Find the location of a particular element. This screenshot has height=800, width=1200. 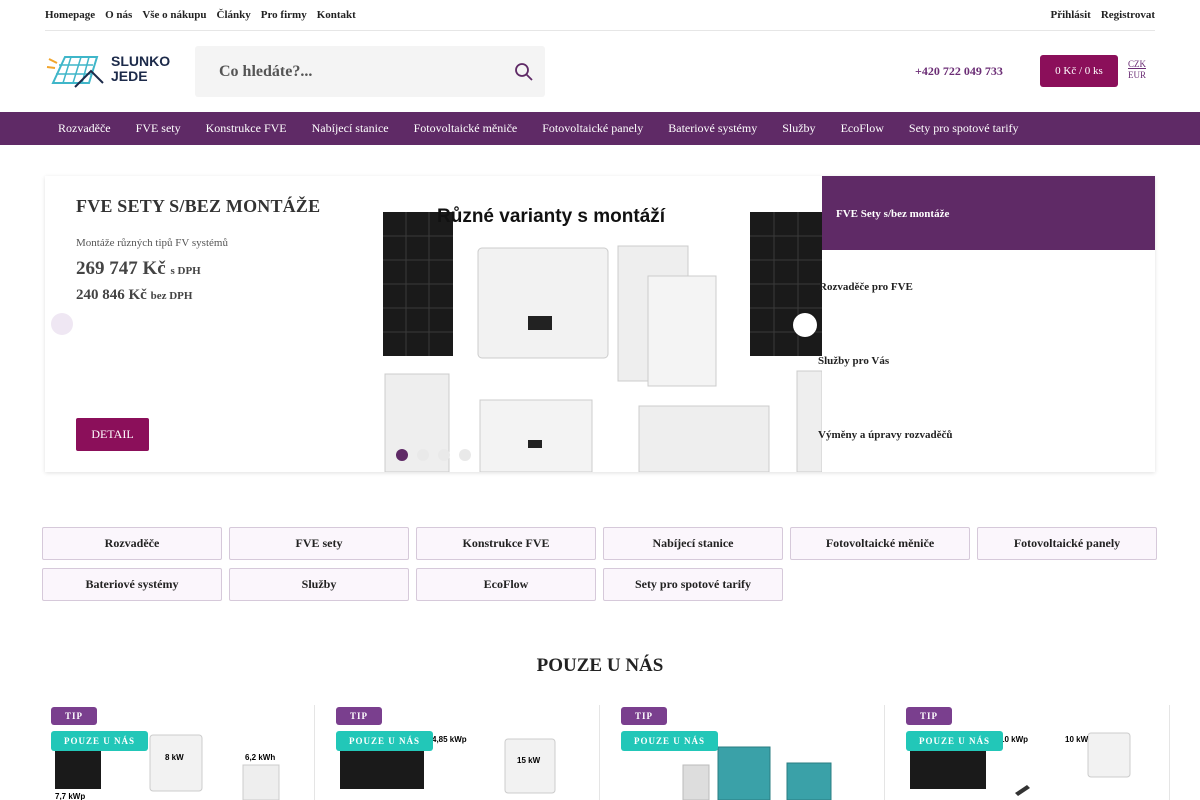

phone-number: +420 722 049 733 is located at coordinates (959, 71).